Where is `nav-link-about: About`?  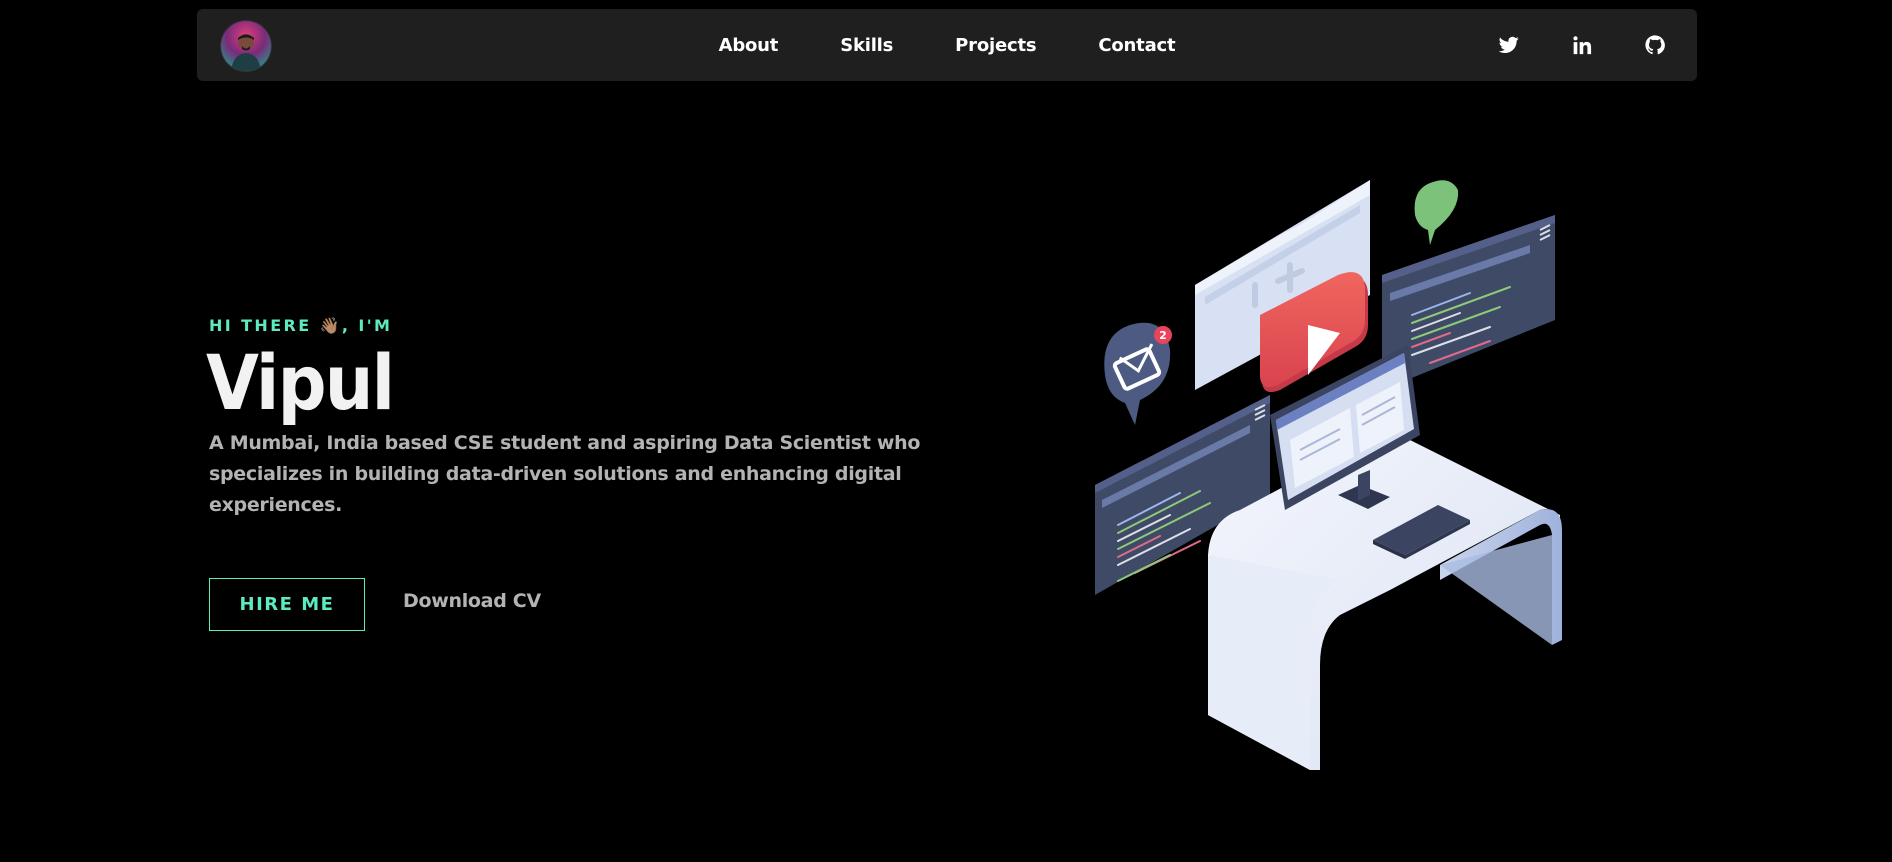 nav-link-about: About is located at coordinates (749, 45).